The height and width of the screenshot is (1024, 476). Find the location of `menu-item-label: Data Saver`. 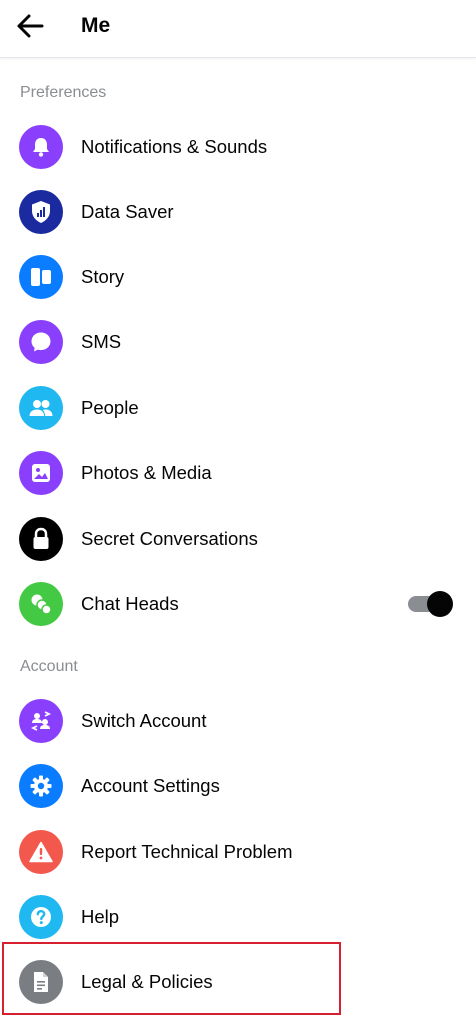

menu-item-label: Data Saver is located at coordinates (127, 211).